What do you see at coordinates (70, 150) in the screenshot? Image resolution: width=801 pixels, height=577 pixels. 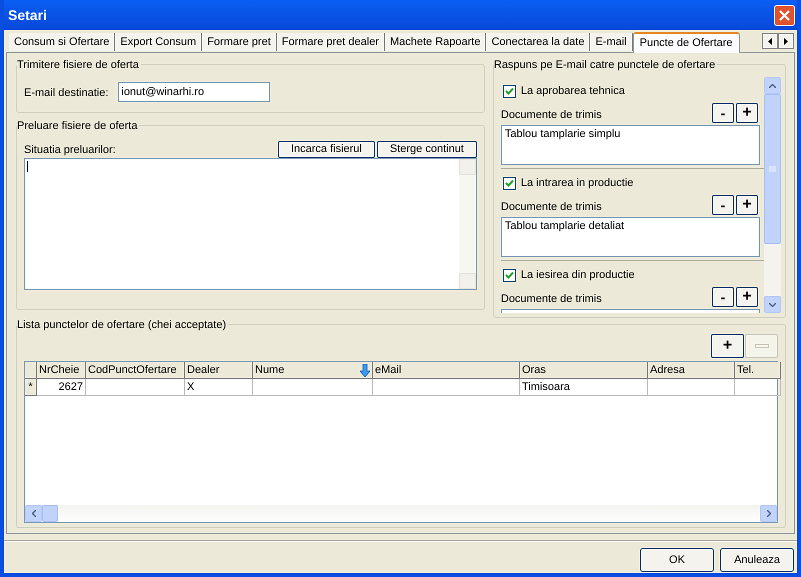 I see `field-label: Situatia preluarilor:` at bounding box center [70, 150].